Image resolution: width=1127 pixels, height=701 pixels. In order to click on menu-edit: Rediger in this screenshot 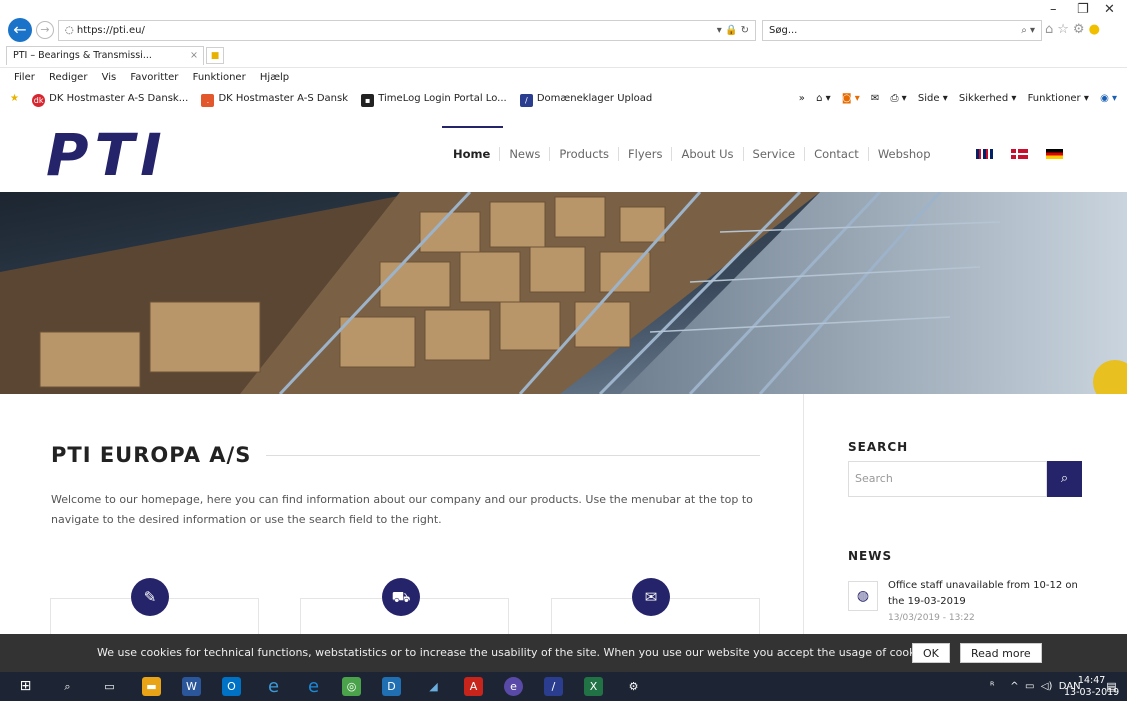, I will do `click(68, 77)`.